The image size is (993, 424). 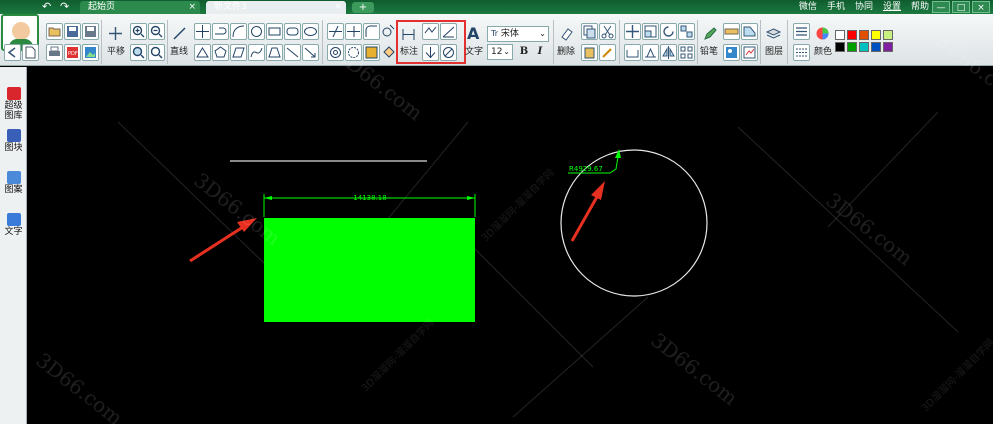 I want to click on mirror-icon, so click(x=668, y=52).